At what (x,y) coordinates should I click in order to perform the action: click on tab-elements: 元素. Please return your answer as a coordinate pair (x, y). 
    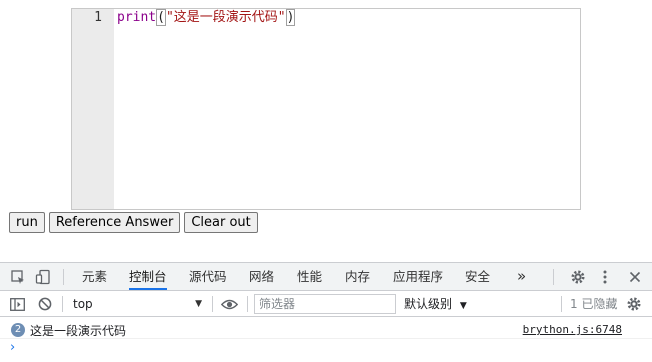
    Looking at the image, I should click on (94, 276).